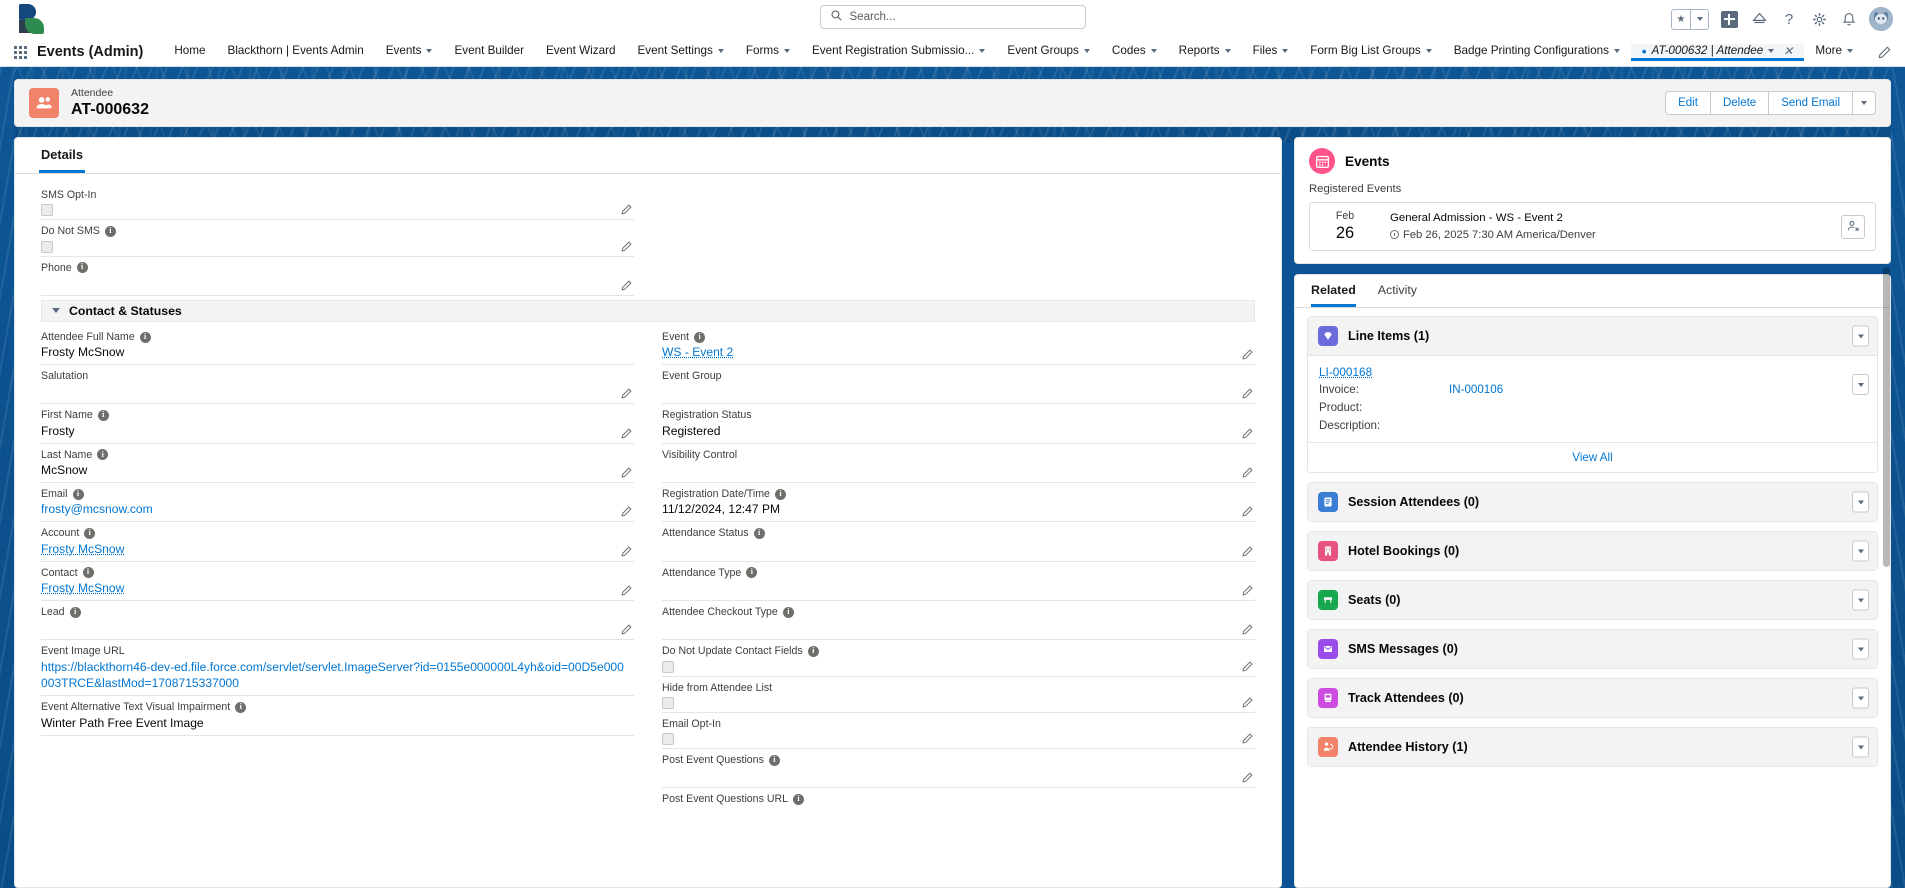  What do you see at coordinates (1537, 52) in the screenshot?
I see `nav-item-badge-printing-configurations: Badge Printing Configurations` at bounding box center [1537, 52].